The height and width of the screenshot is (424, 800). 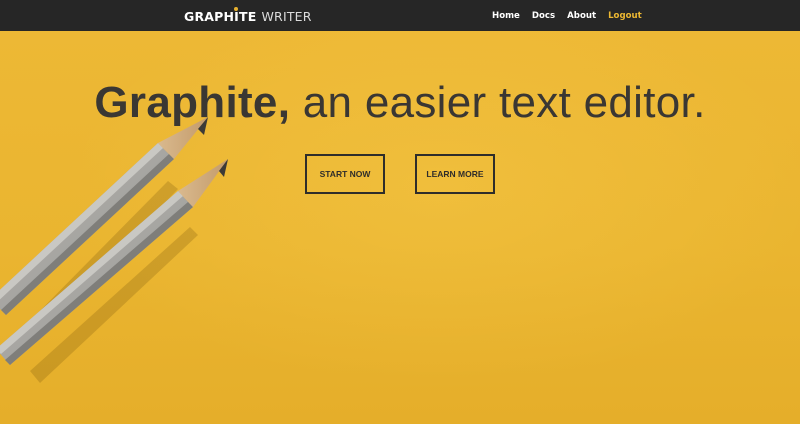 I want to click on hero-headline: Graphite, an easier text editor., so click(x=400, y=103).